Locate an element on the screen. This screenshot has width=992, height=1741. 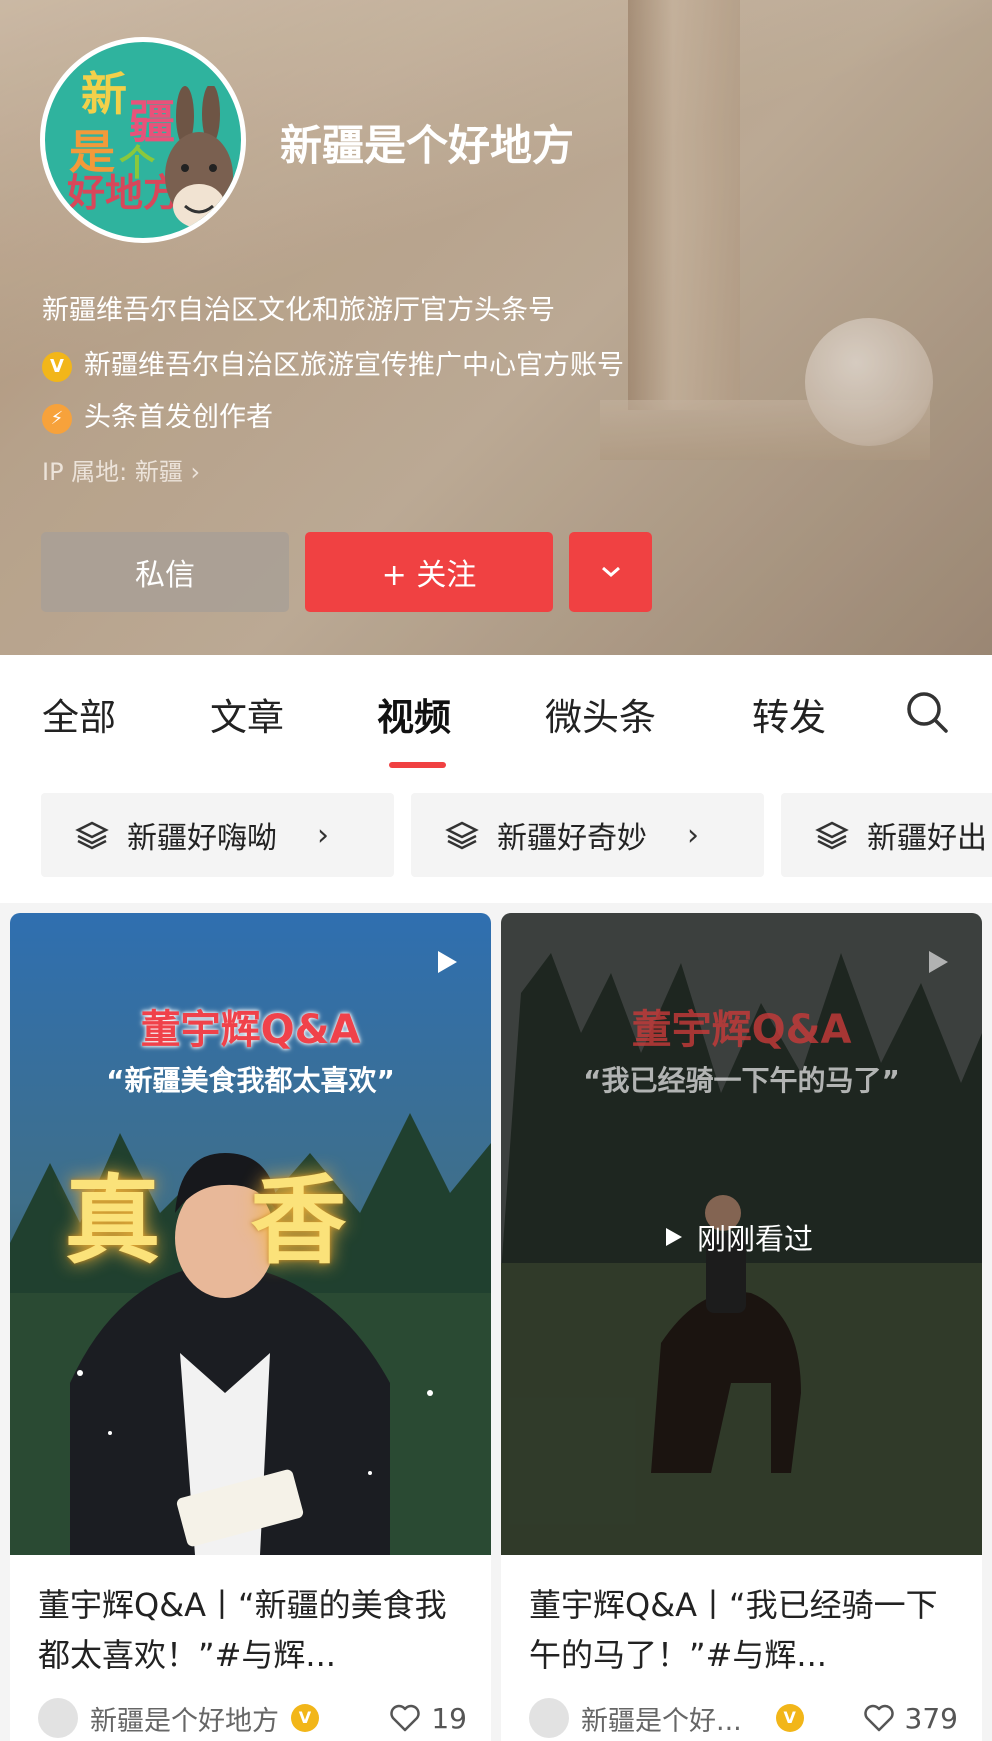
follow-button: + 关注 is located at coordinates (429, 572).